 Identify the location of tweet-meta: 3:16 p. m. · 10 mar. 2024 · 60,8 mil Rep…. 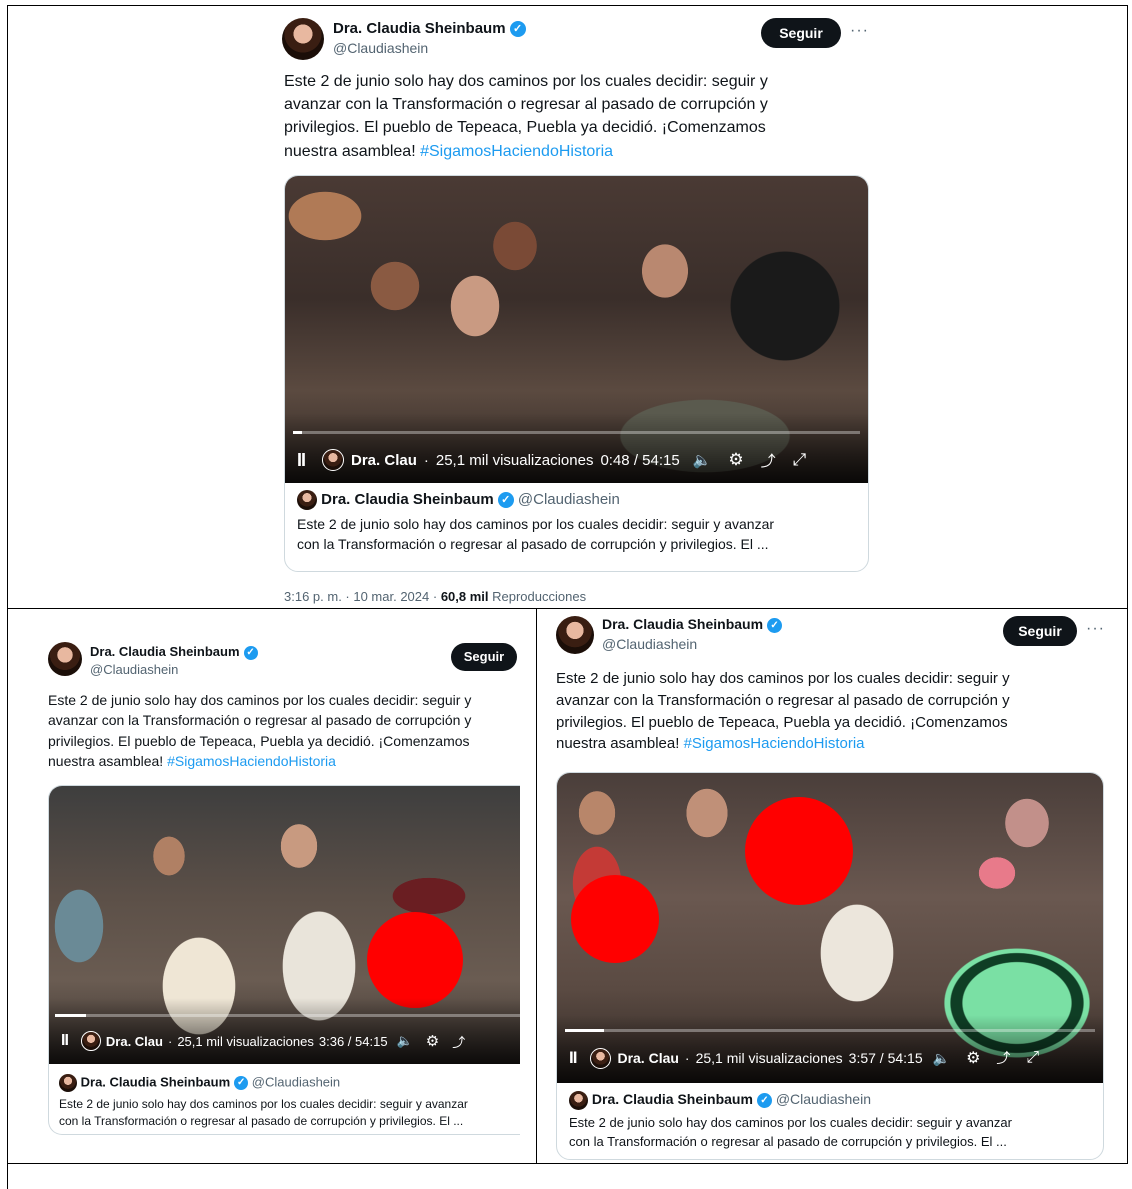
(435, 596).